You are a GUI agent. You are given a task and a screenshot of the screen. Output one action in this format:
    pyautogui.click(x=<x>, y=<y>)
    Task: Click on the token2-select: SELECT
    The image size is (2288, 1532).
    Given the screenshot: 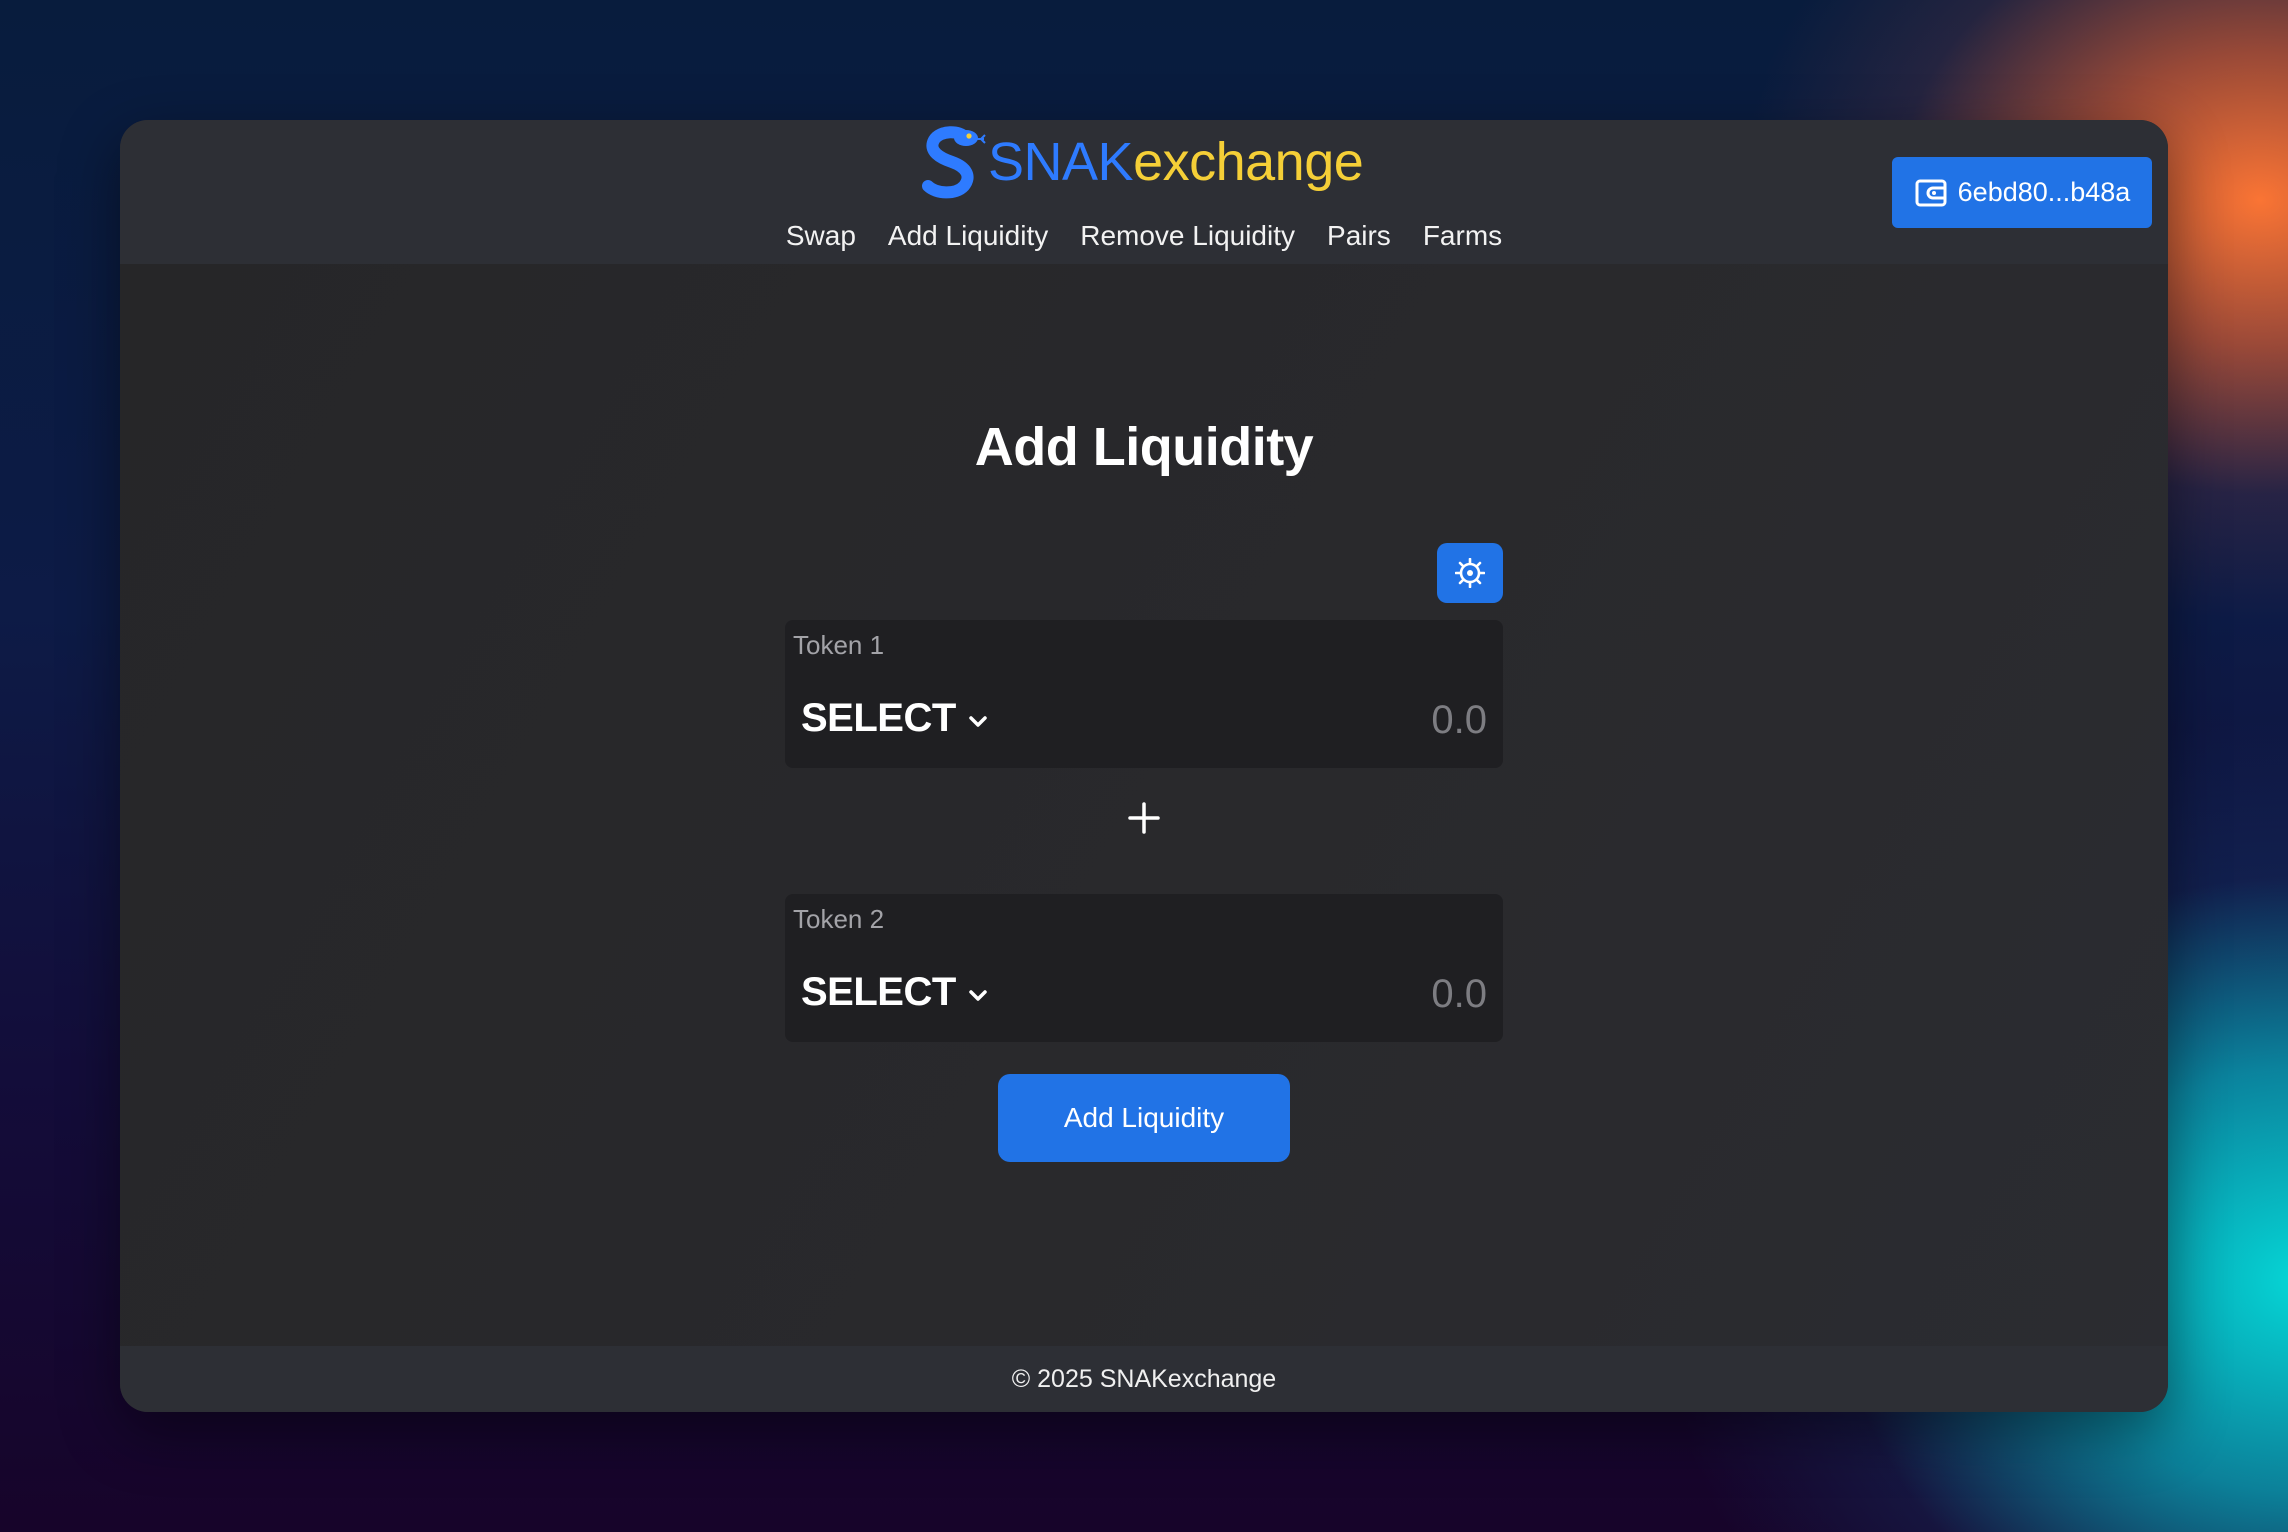 What is the action you would take?
    pyautogui.click(x=894, y=992)
    